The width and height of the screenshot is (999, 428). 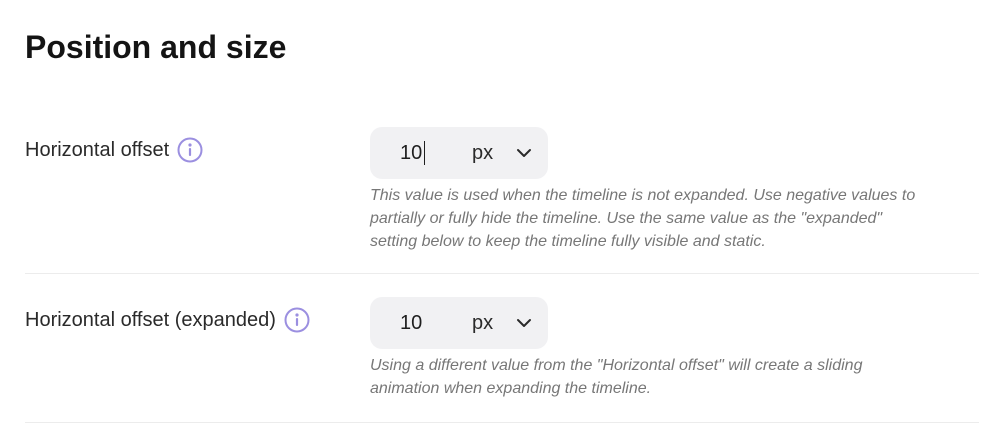 I want to click on field-label-group: Horizontal offset, so click(x=114, y=150).